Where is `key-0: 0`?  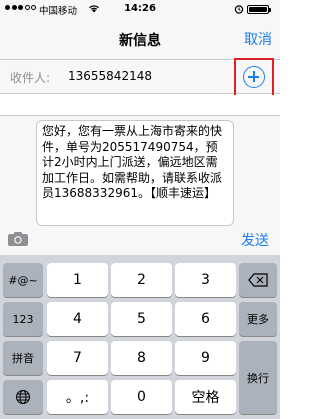 key-0: 0 is located at coordinates (141, 397).